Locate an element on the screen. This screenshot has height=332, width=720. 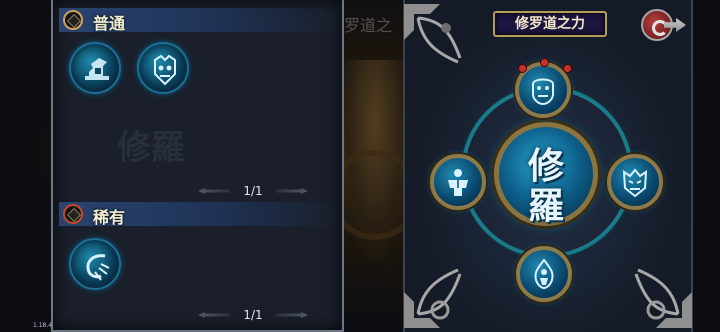
rare-next-page-arrow-icon is located at coordinates (292, 315).